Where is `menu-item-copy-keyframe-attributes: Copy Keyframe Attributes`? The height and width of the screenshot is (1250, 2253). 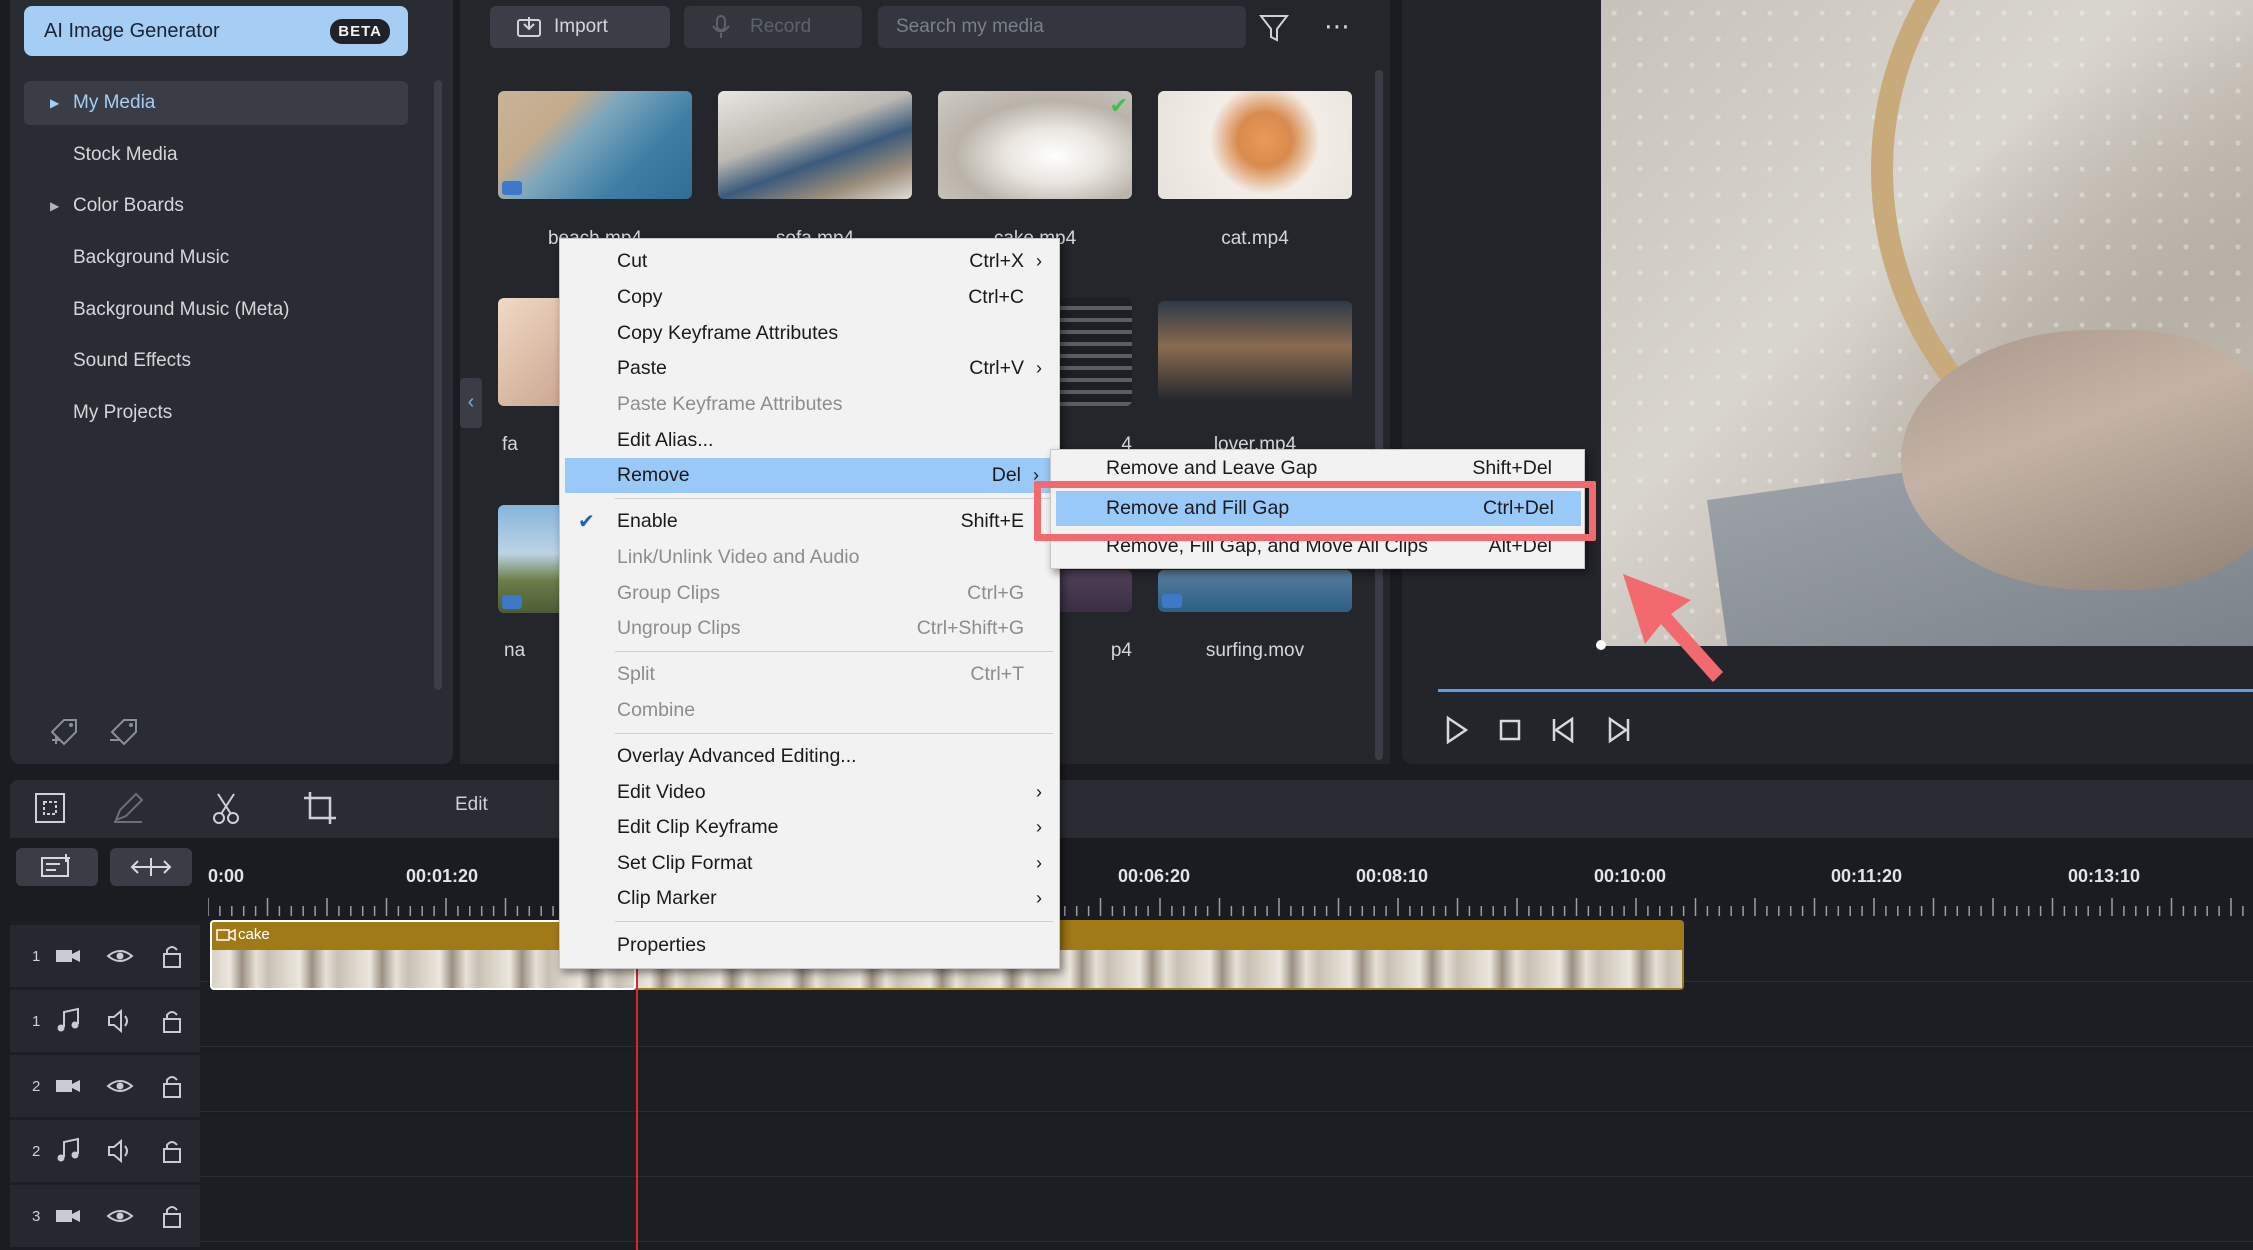 menu-item-copy-keyframe-attributes: Copy Keyframe Attributes is located at coordinates (809, 333).